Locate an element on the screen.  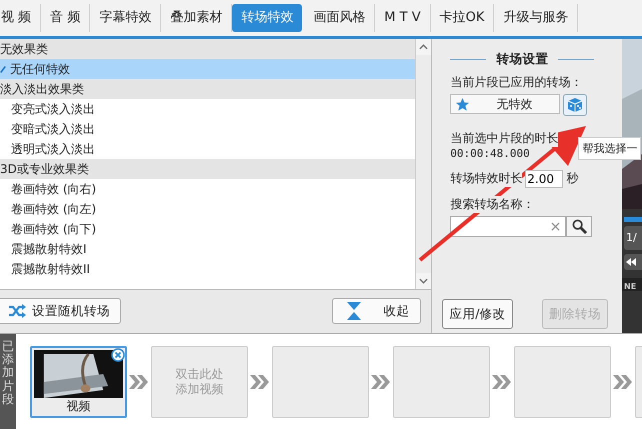
label: 当前选中片段的时长 is located at coordinates (504, 138).